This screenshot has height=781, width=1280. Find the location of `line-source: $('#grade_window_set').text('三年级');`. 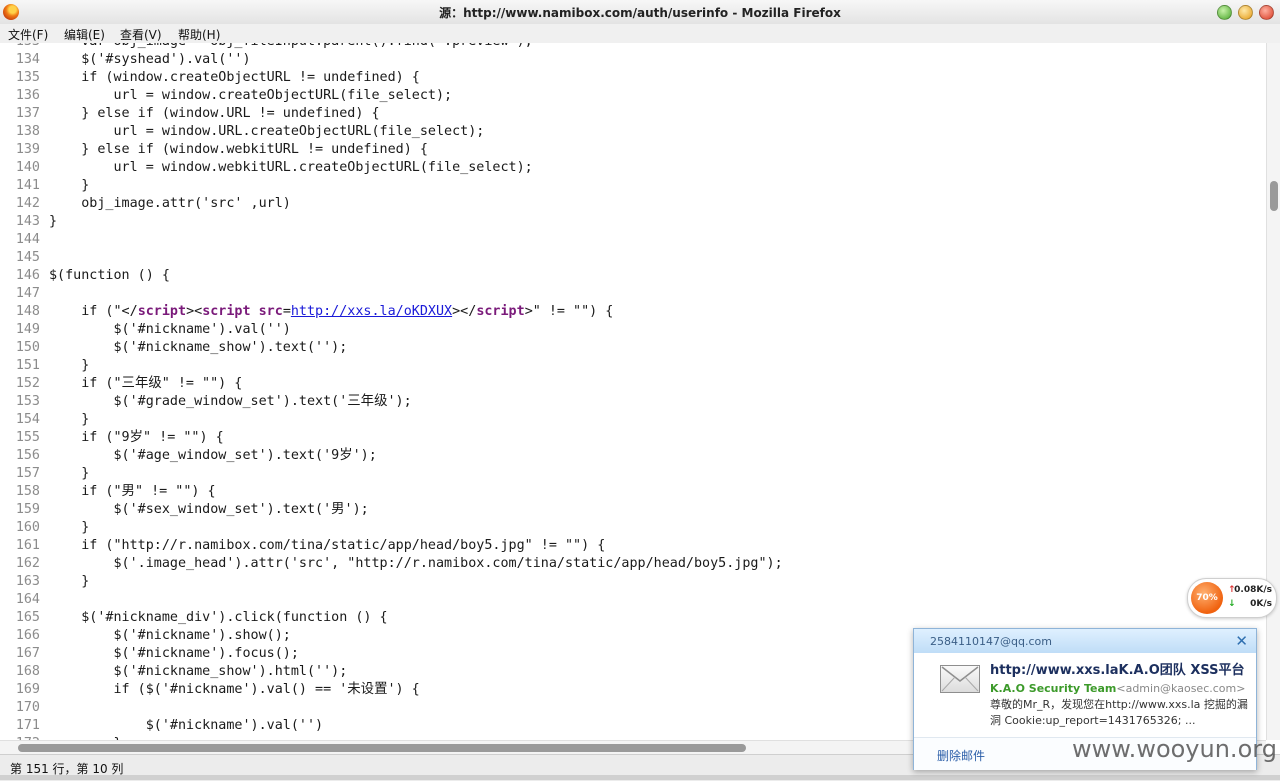

line-source: $('#grade_window_set').text('三年级'); is located at coordinates (230, 402).